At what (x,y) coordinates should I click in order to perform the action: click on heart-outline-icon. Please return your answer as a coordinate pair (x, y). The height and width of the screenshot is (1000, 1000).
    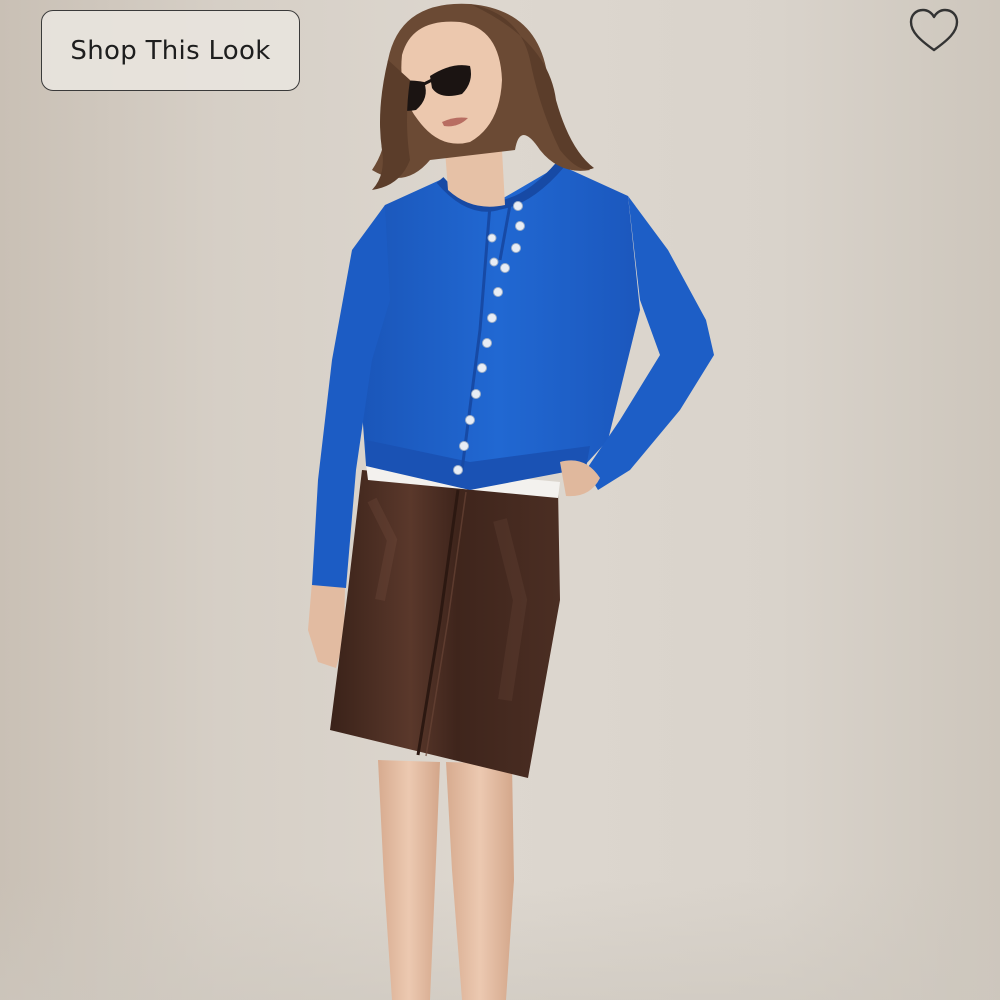
    Looking at the image, I should click on (934, 30).